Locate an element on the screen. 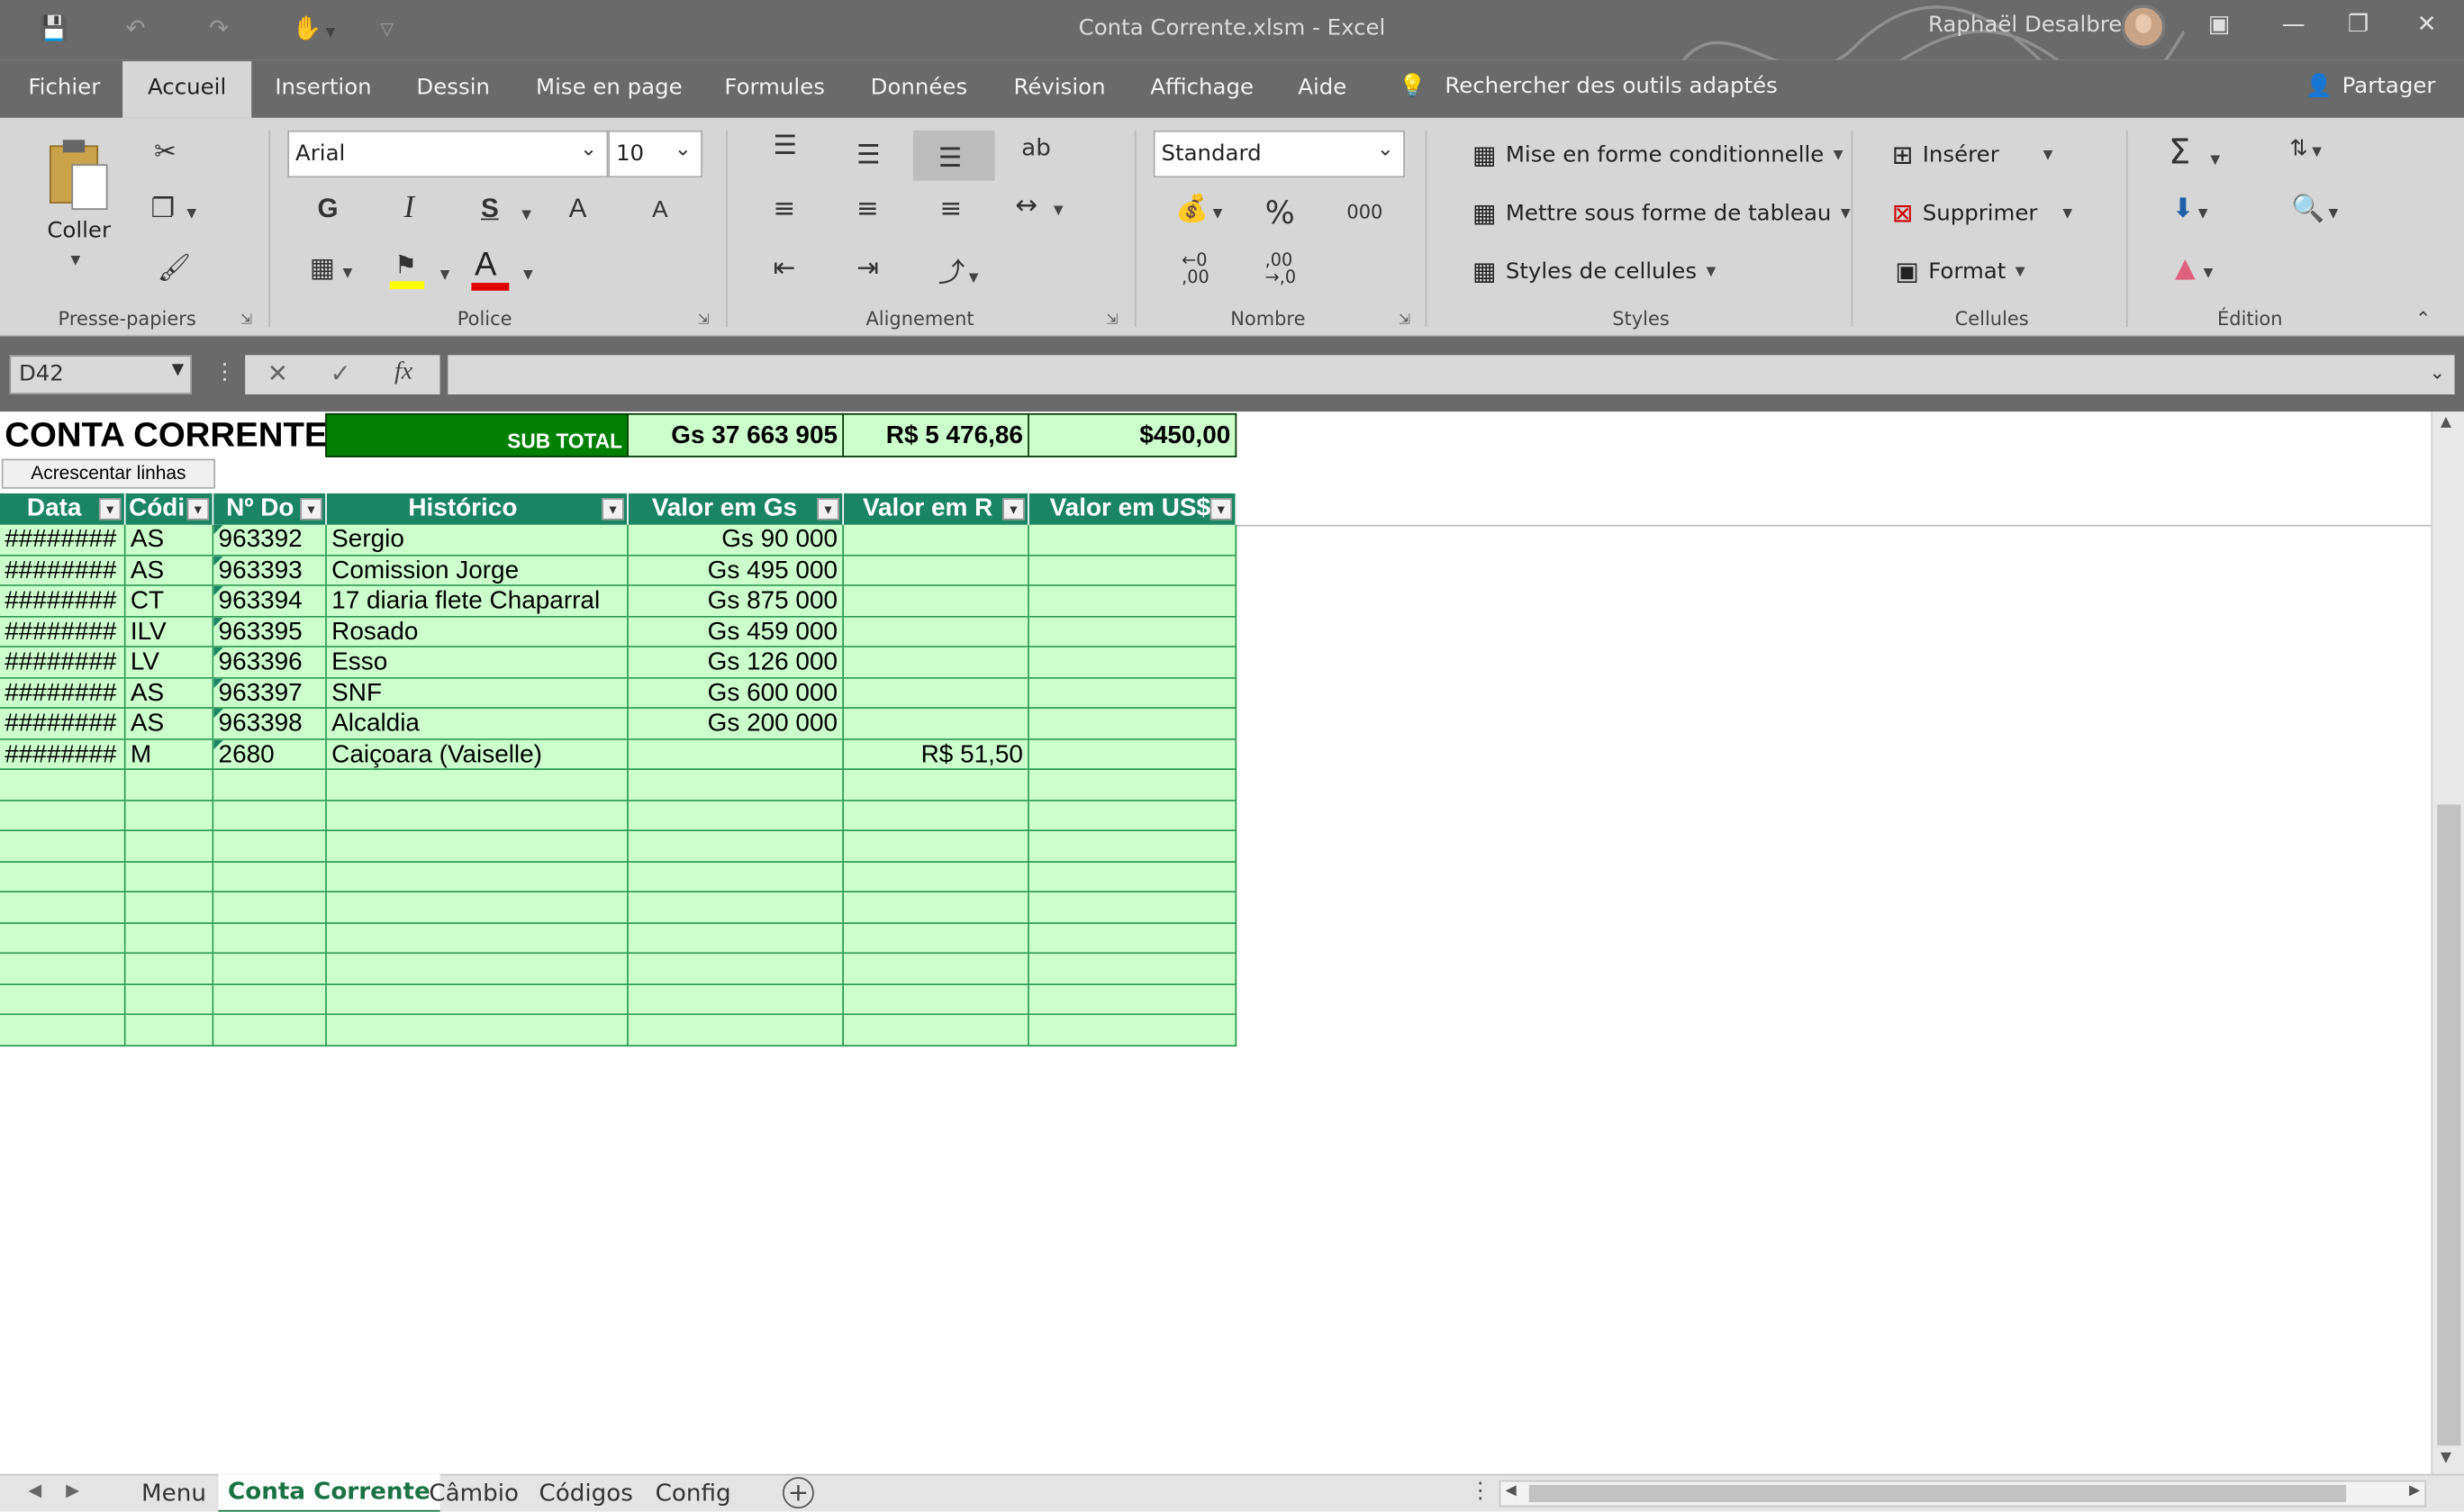 This screenshot has height=1512, width=2464. cell-valor-gs: Gs 126 000 is located at coordinates (736, 662).